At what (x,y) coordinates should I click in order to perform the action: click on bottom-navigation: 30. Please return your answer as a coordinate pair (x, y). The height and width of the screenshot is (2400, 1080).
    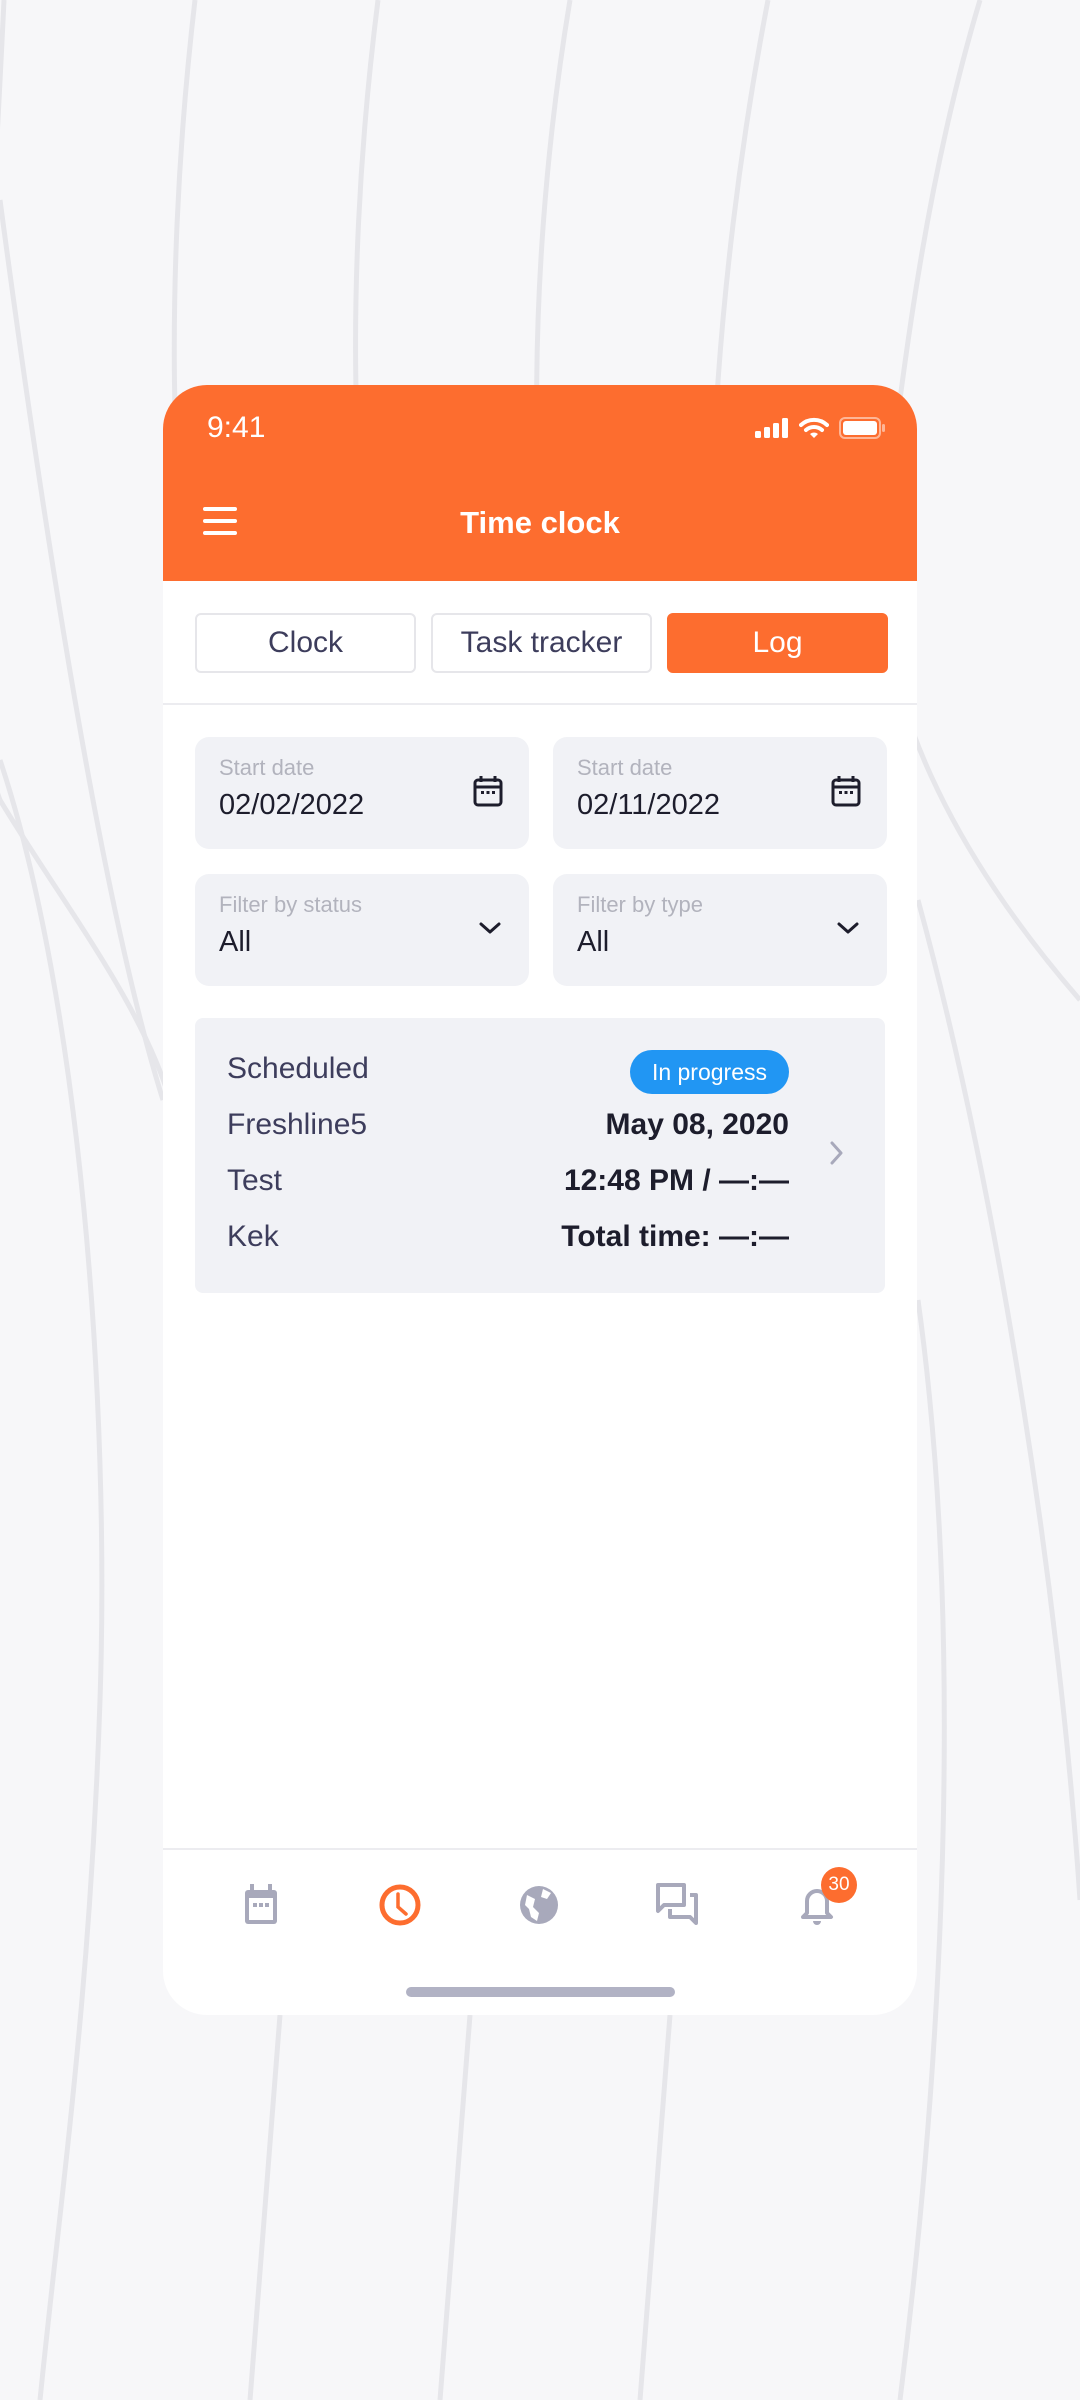
    Looking at the image, I should click on (540, 1906).